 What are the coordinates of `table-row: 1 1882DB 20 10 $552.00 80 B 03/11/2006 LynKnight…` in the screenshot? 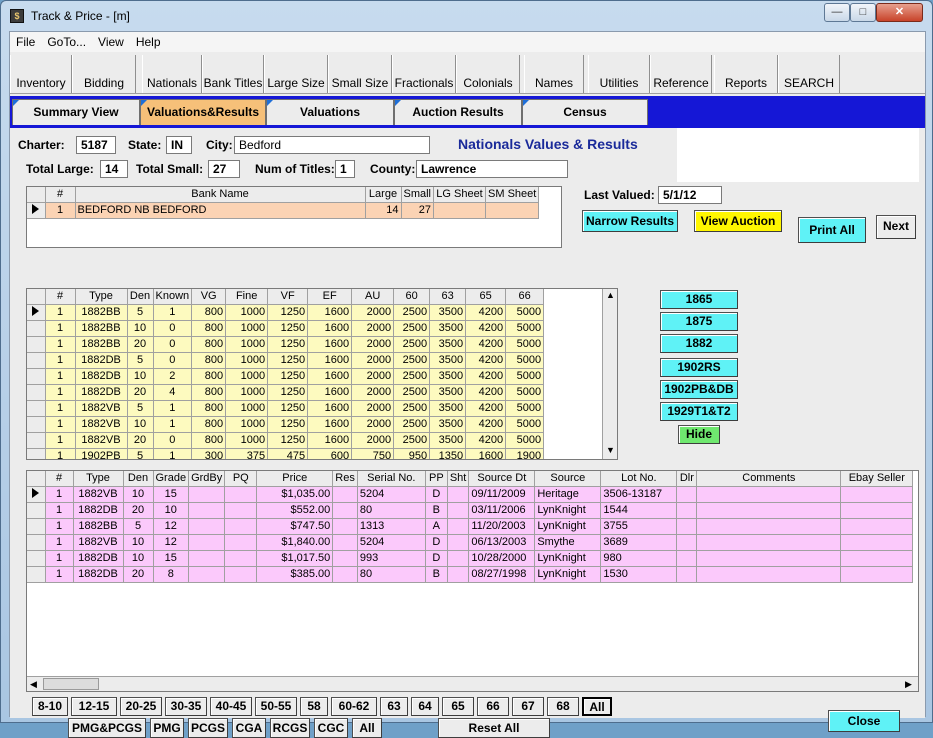 It's located at (470, 510).